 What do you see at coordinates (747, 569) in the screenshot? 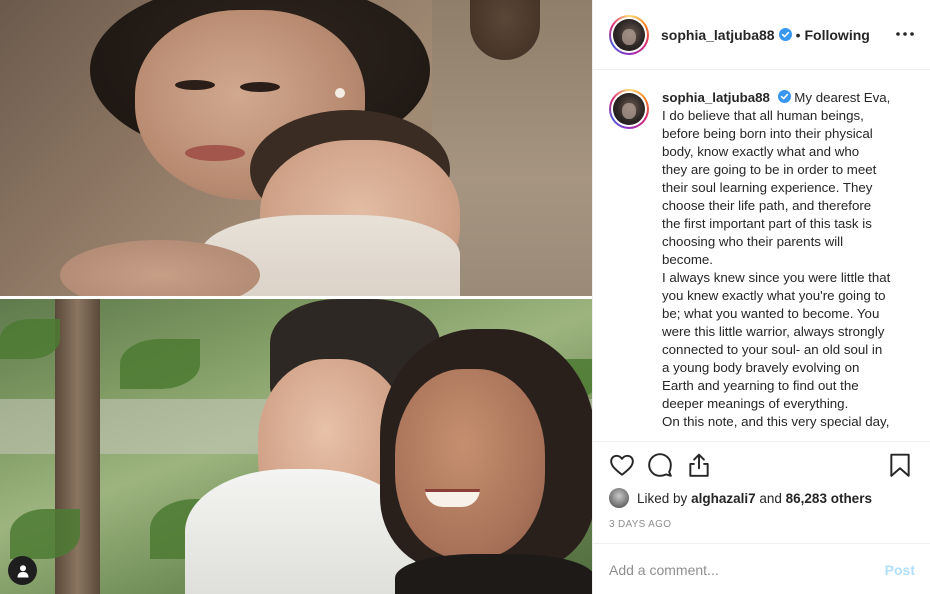
I see `comment-input` at bounding box center [747, 569].